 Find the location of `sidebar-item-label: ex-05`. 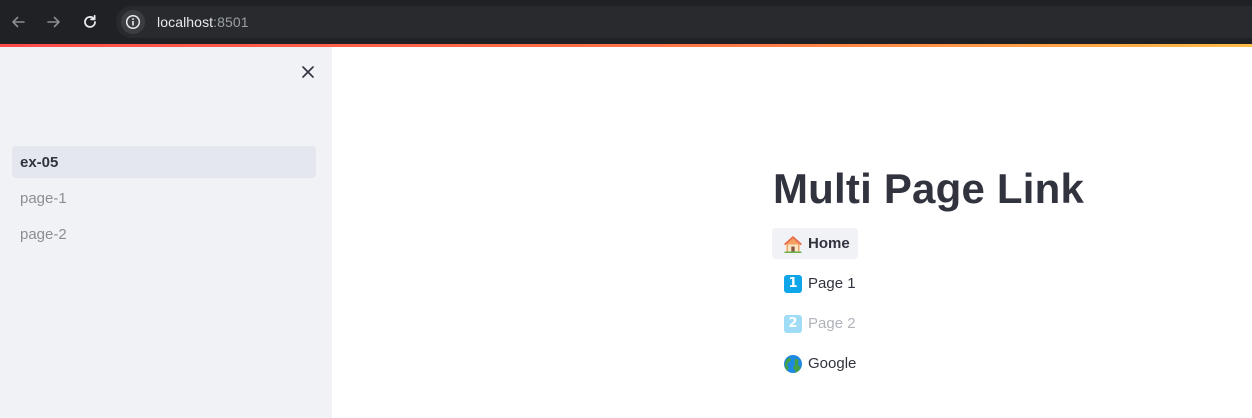

sidebar-item-label: ex-05 is located at coordinates (39, 162).